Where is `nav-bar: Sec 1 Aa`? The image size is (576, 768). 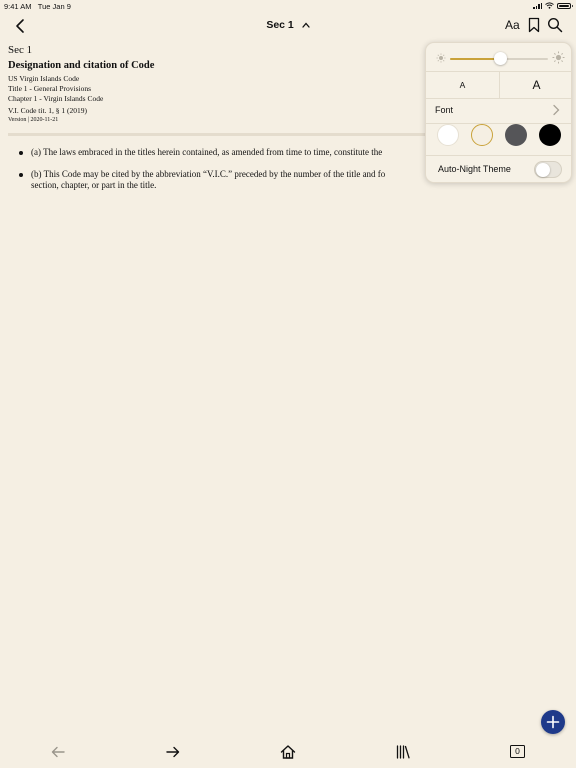 nav-bar: Sec 1 Aa is located at coordinates (288, 26).